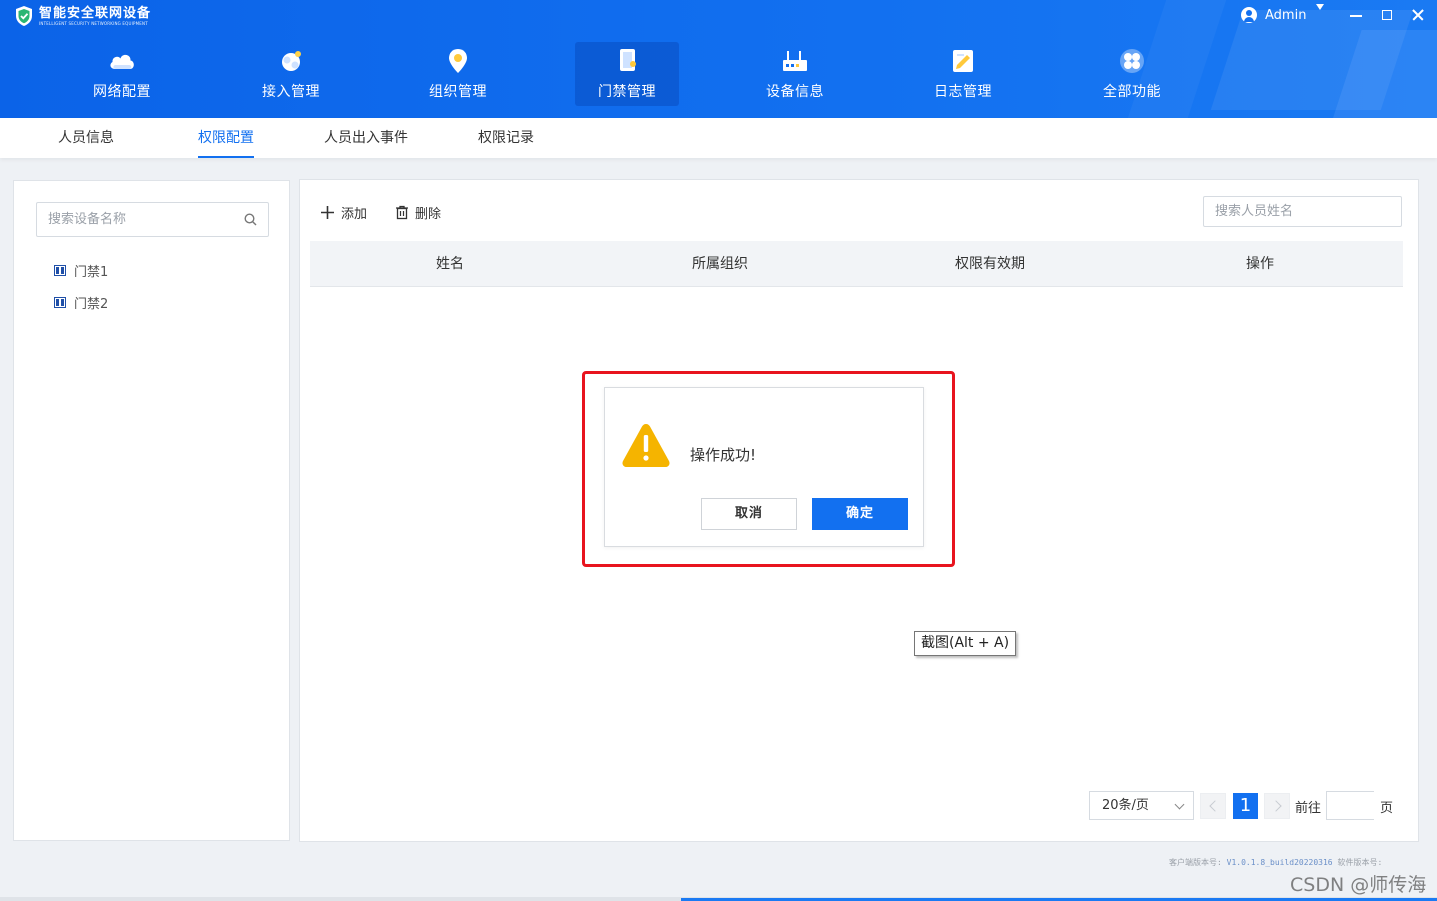 This screenshot has height=901, width=1437. I want to click on user-menu: Admin, so click(1273, 15).